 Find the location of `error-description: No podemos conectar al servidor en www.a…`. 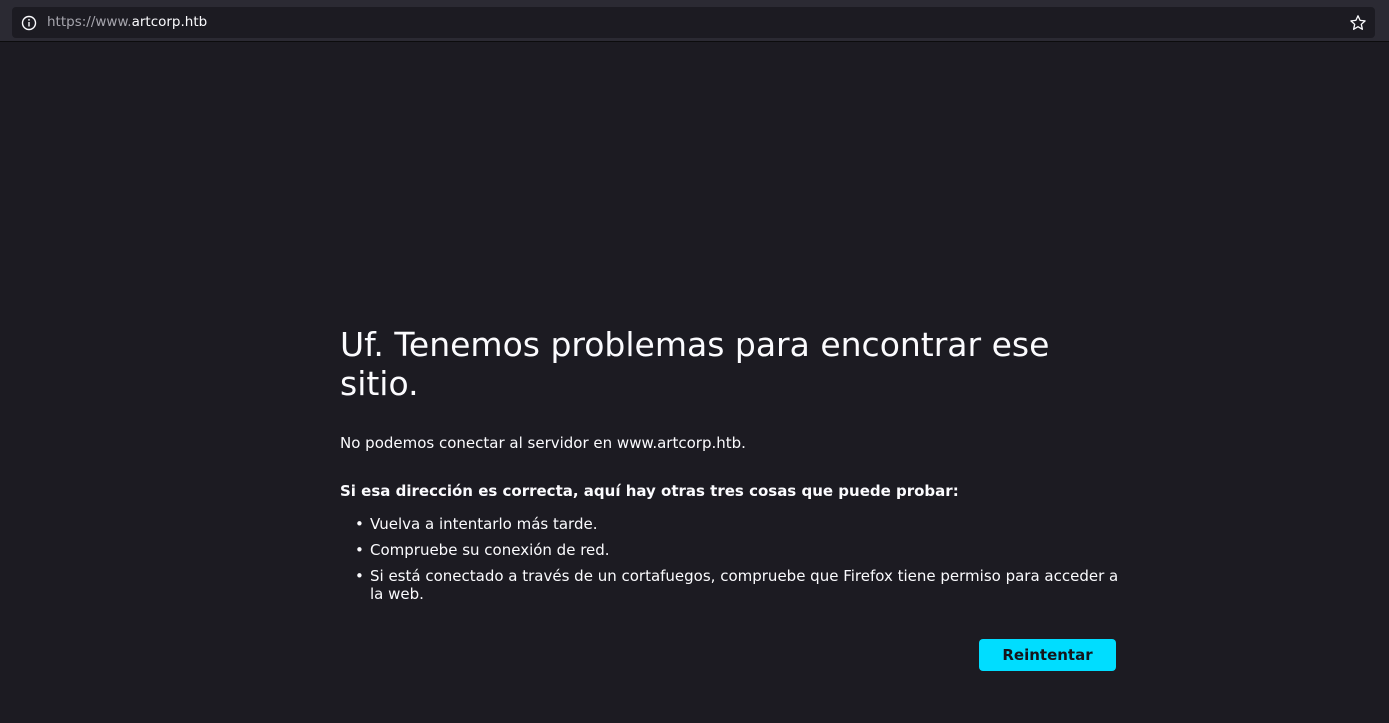

error-description: No podemos conectar al servidor en www.a… is located at coordinates (543, 443).